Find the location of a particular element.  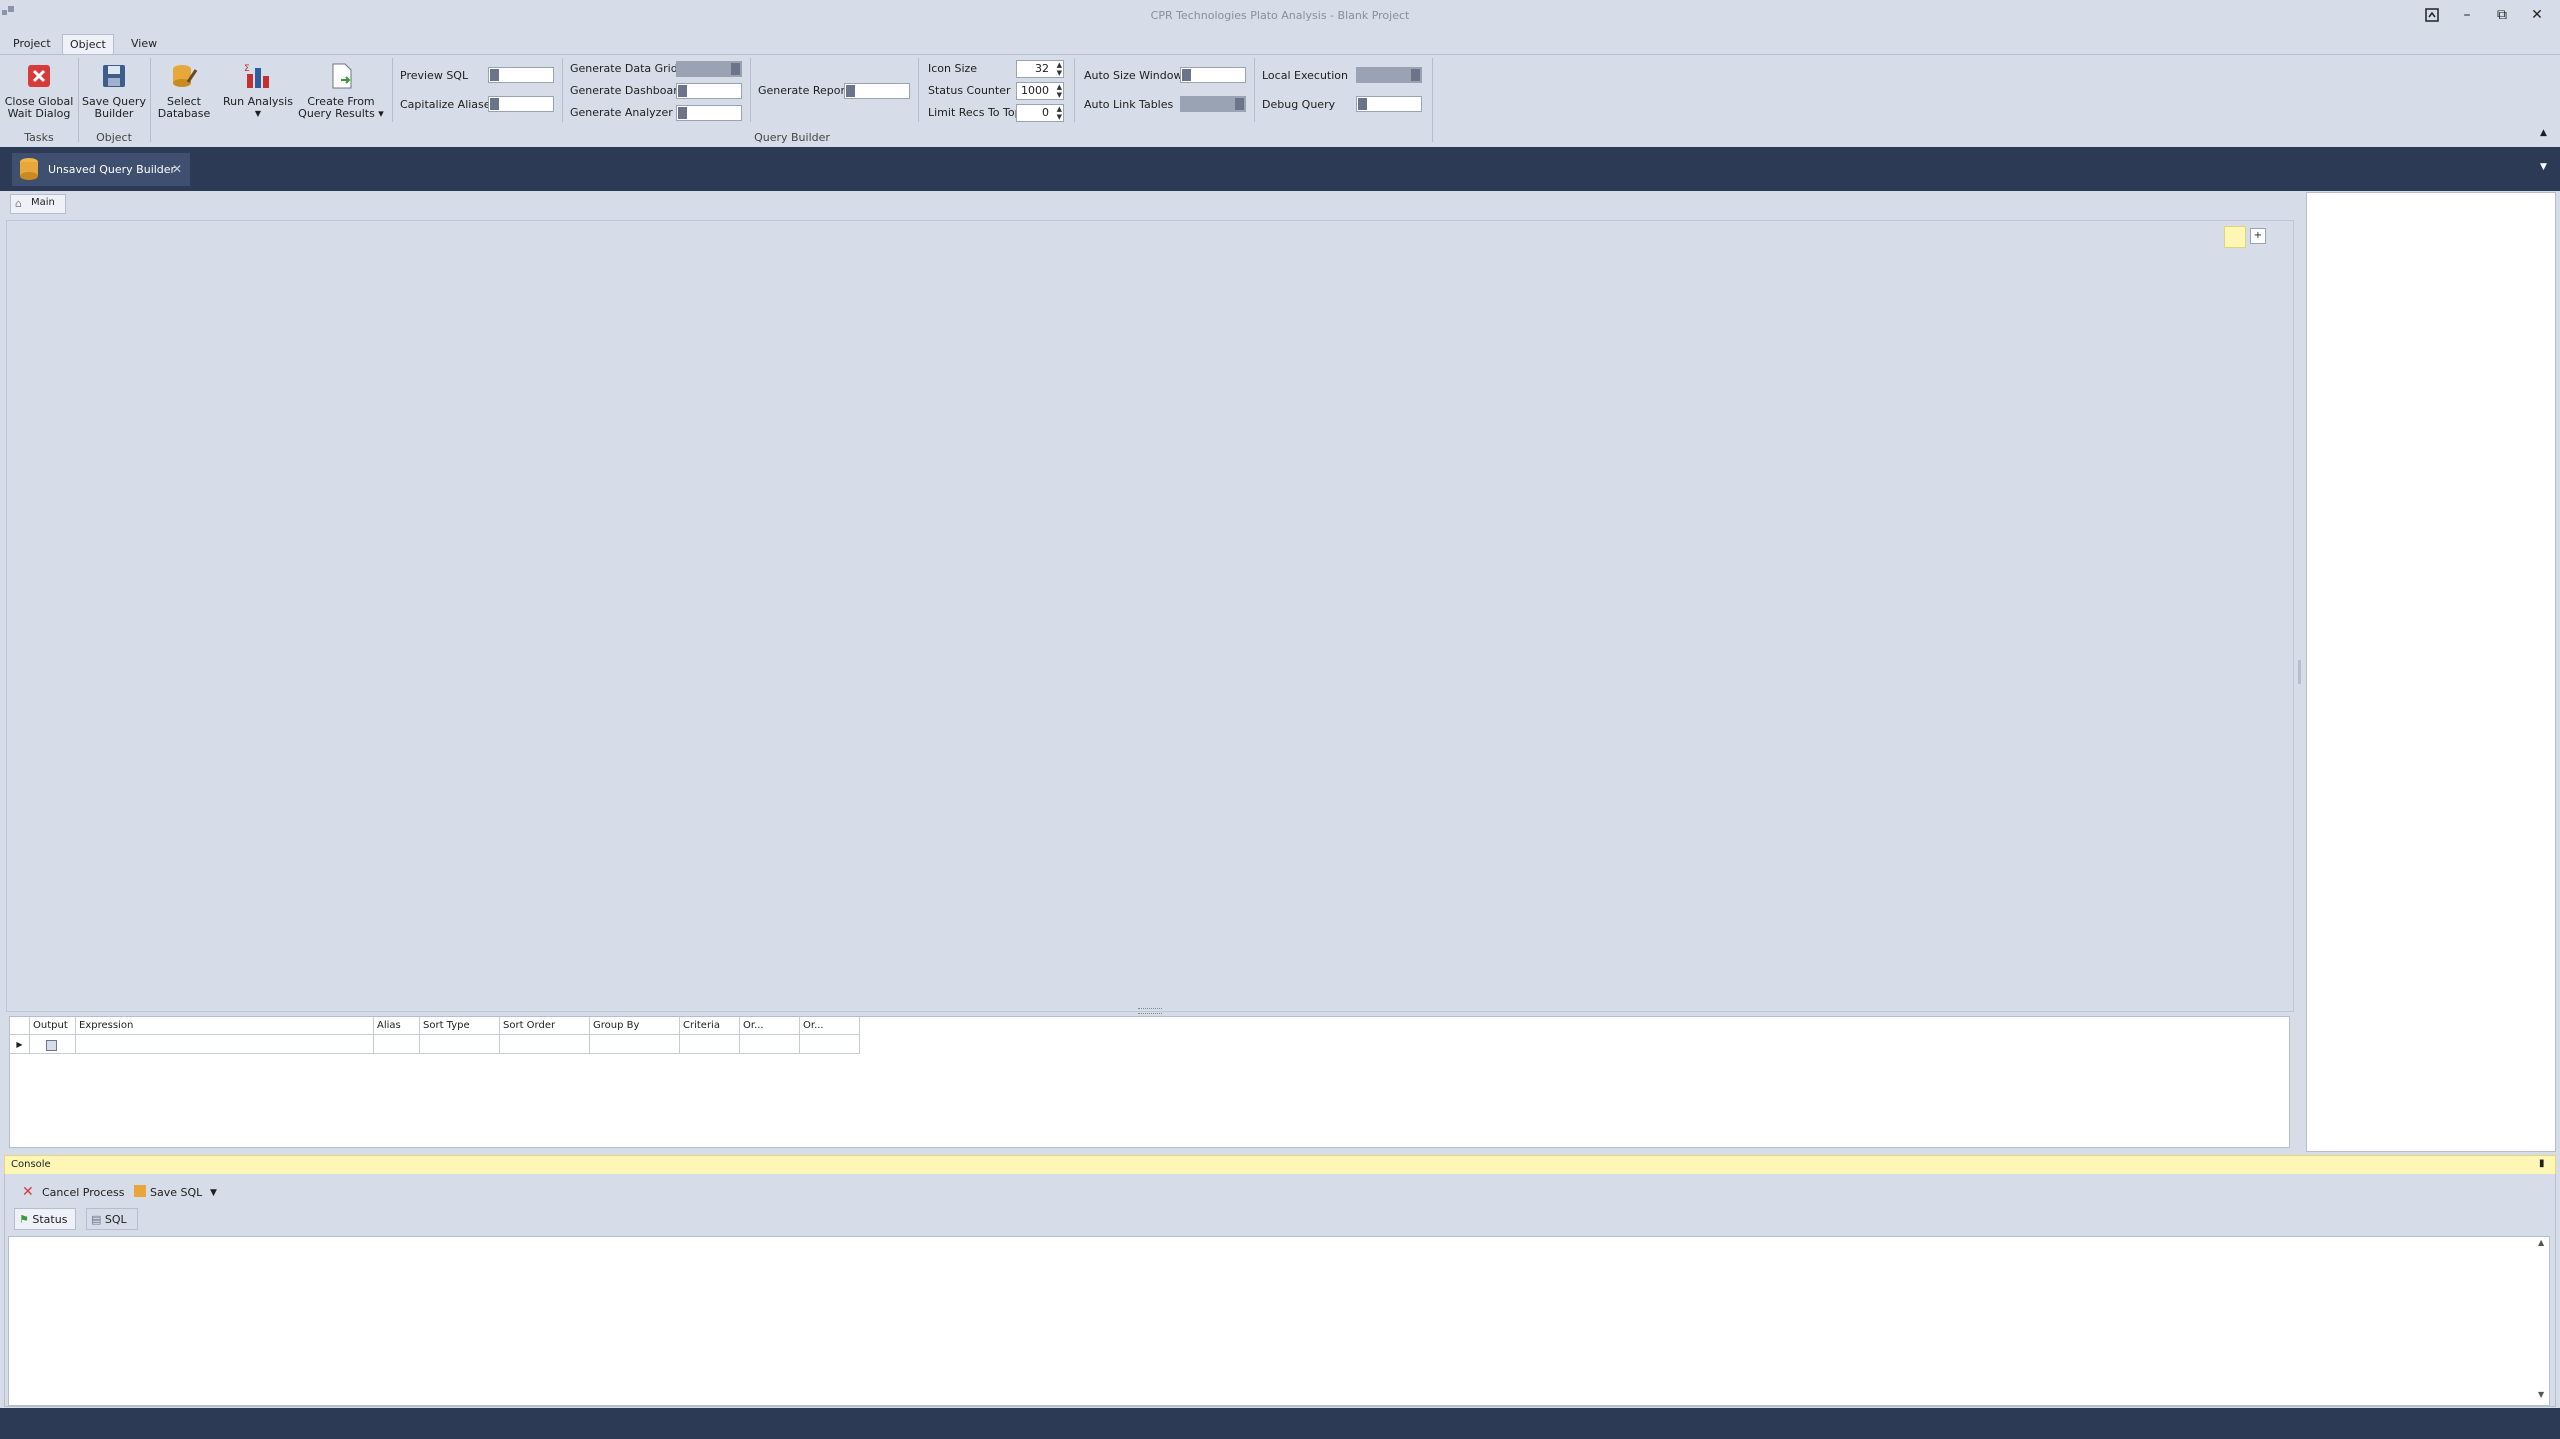

column-header-sort-order: Sort Order is located at coordinates (545, 1026).